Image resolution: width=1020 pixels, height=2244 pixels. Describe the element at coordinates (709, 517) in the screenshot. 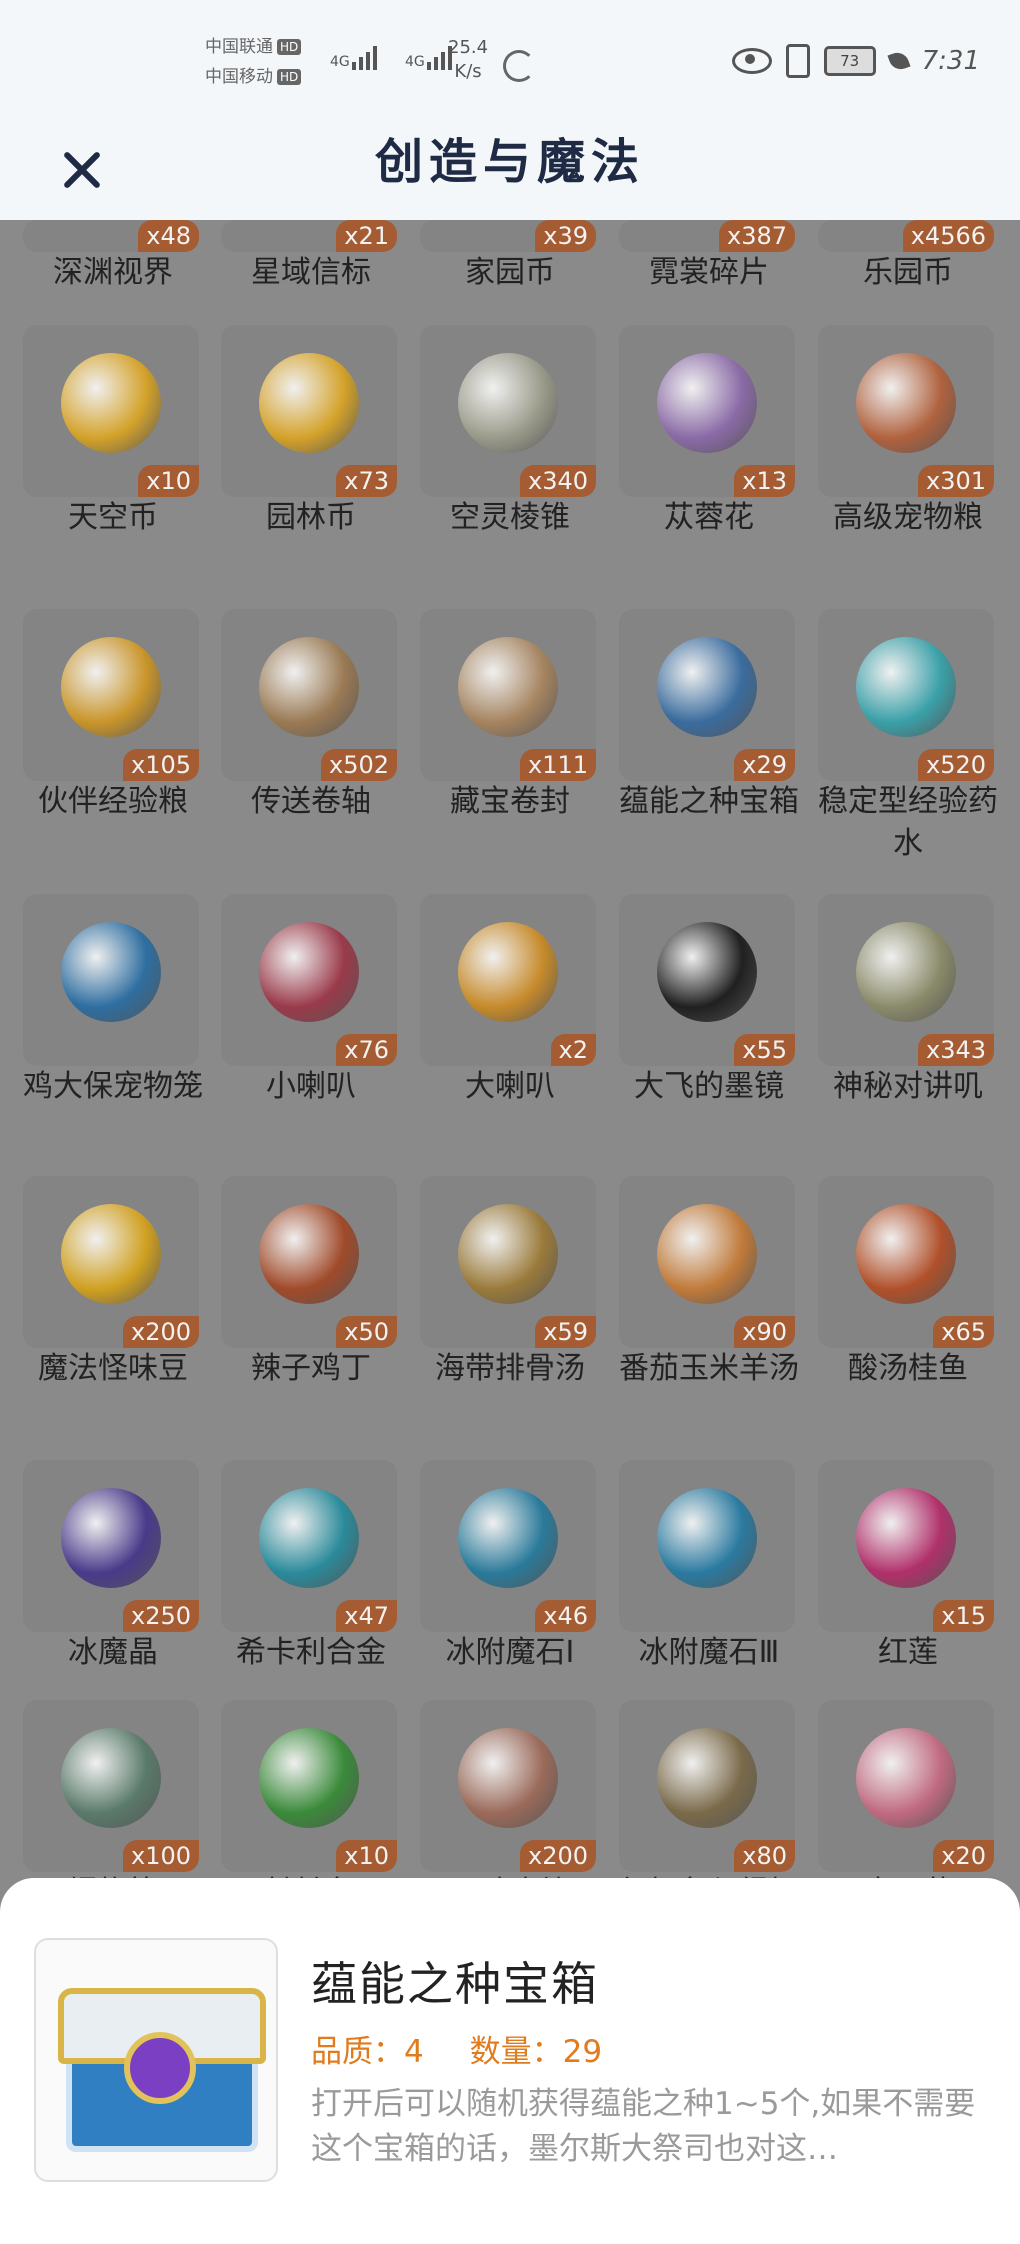

I see `item-name: 苁蓉花` at that location.